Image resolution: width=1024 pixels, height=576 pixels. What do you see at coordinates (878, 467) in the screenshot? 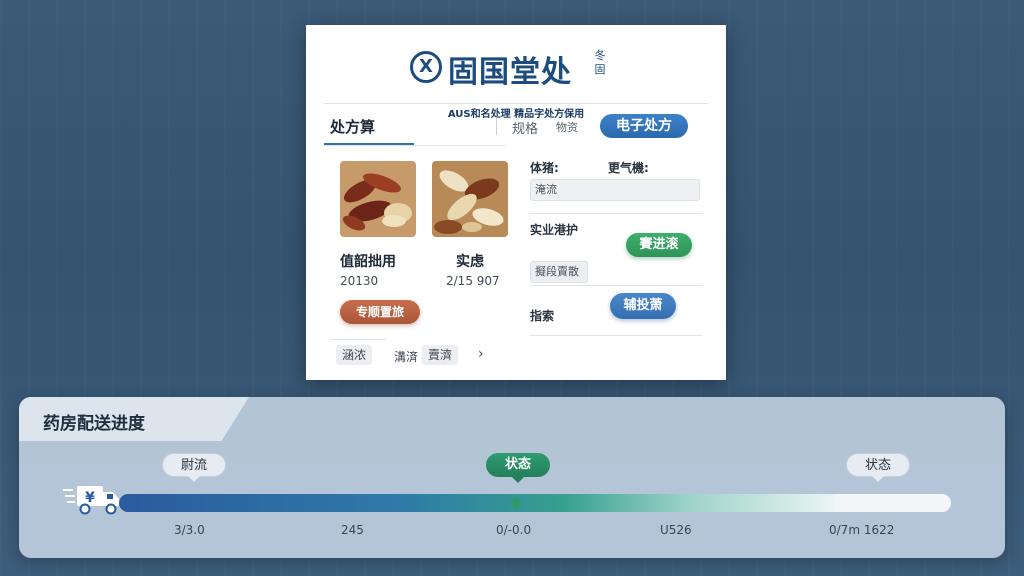
I see `stage-label-3: 状态` at bounding box center [878, 467].